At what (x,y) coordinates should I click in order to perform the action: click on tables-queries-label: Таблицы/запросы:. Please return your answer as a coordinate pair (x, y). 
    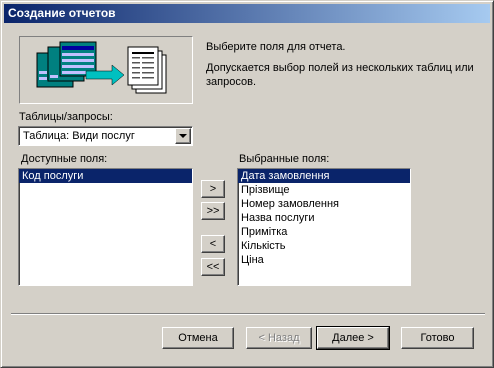
    Looking at the image, I should click on (66, 117).